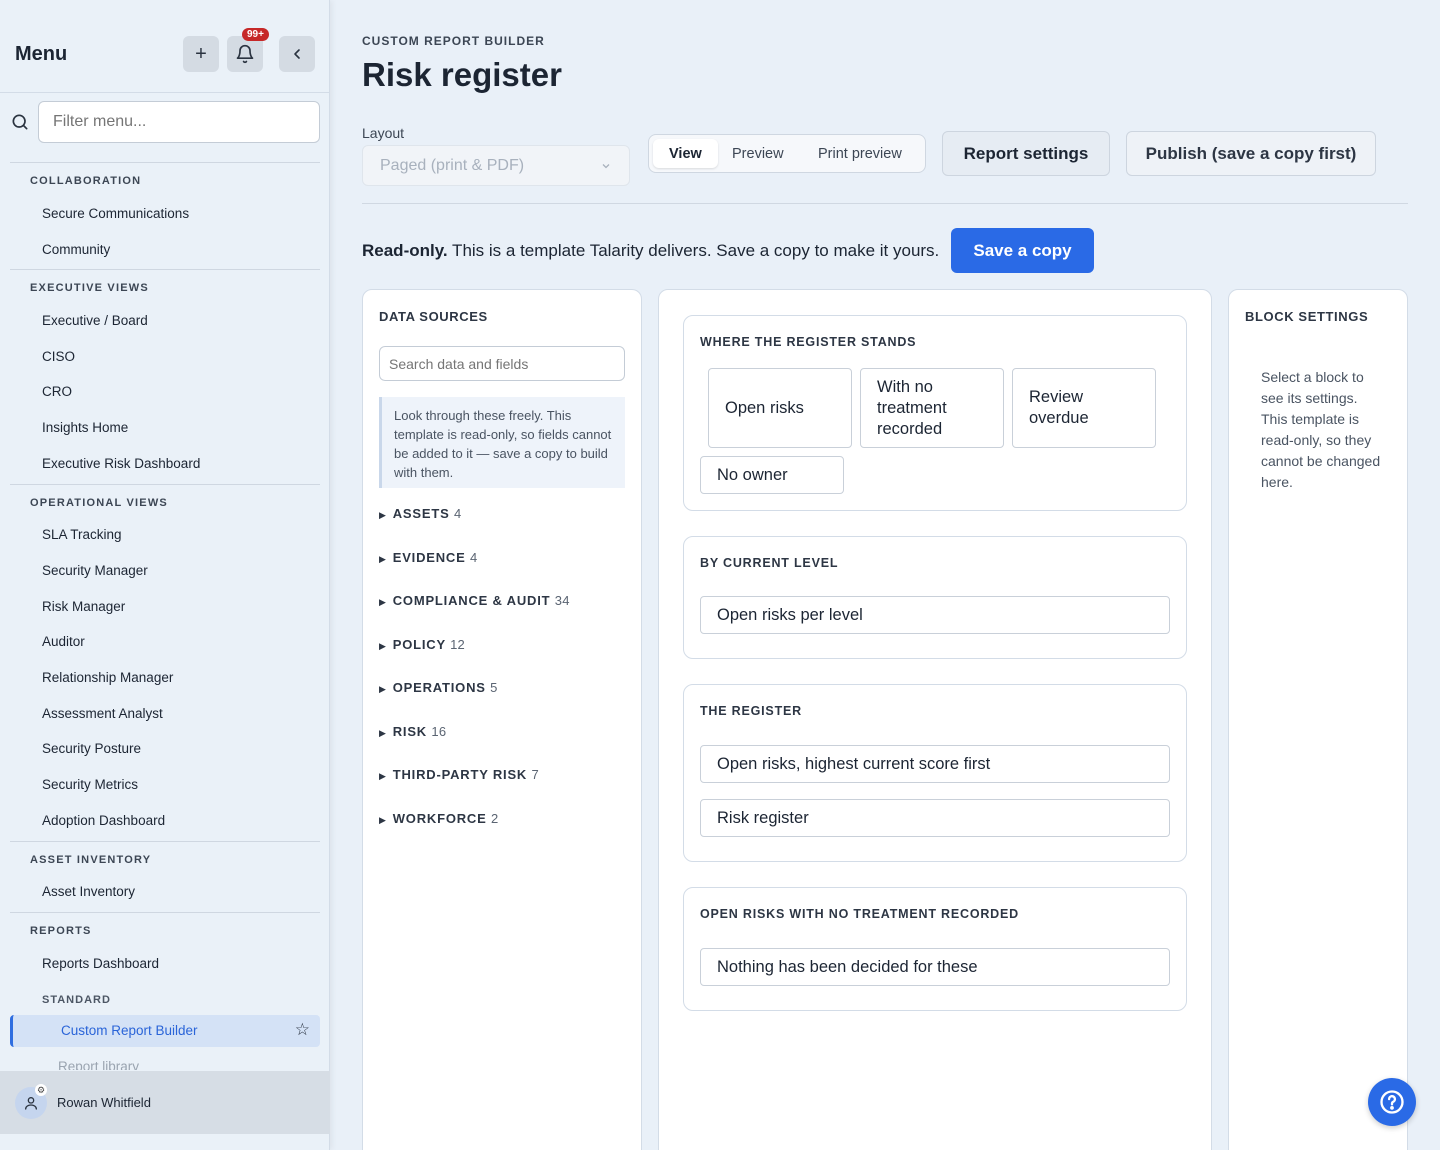 The image size is (1440, 1150). Describe the element at coordinates (89, 288) in the screenshot. I see `section-label-executive: EXECUTIVE VIEWS` at that location.